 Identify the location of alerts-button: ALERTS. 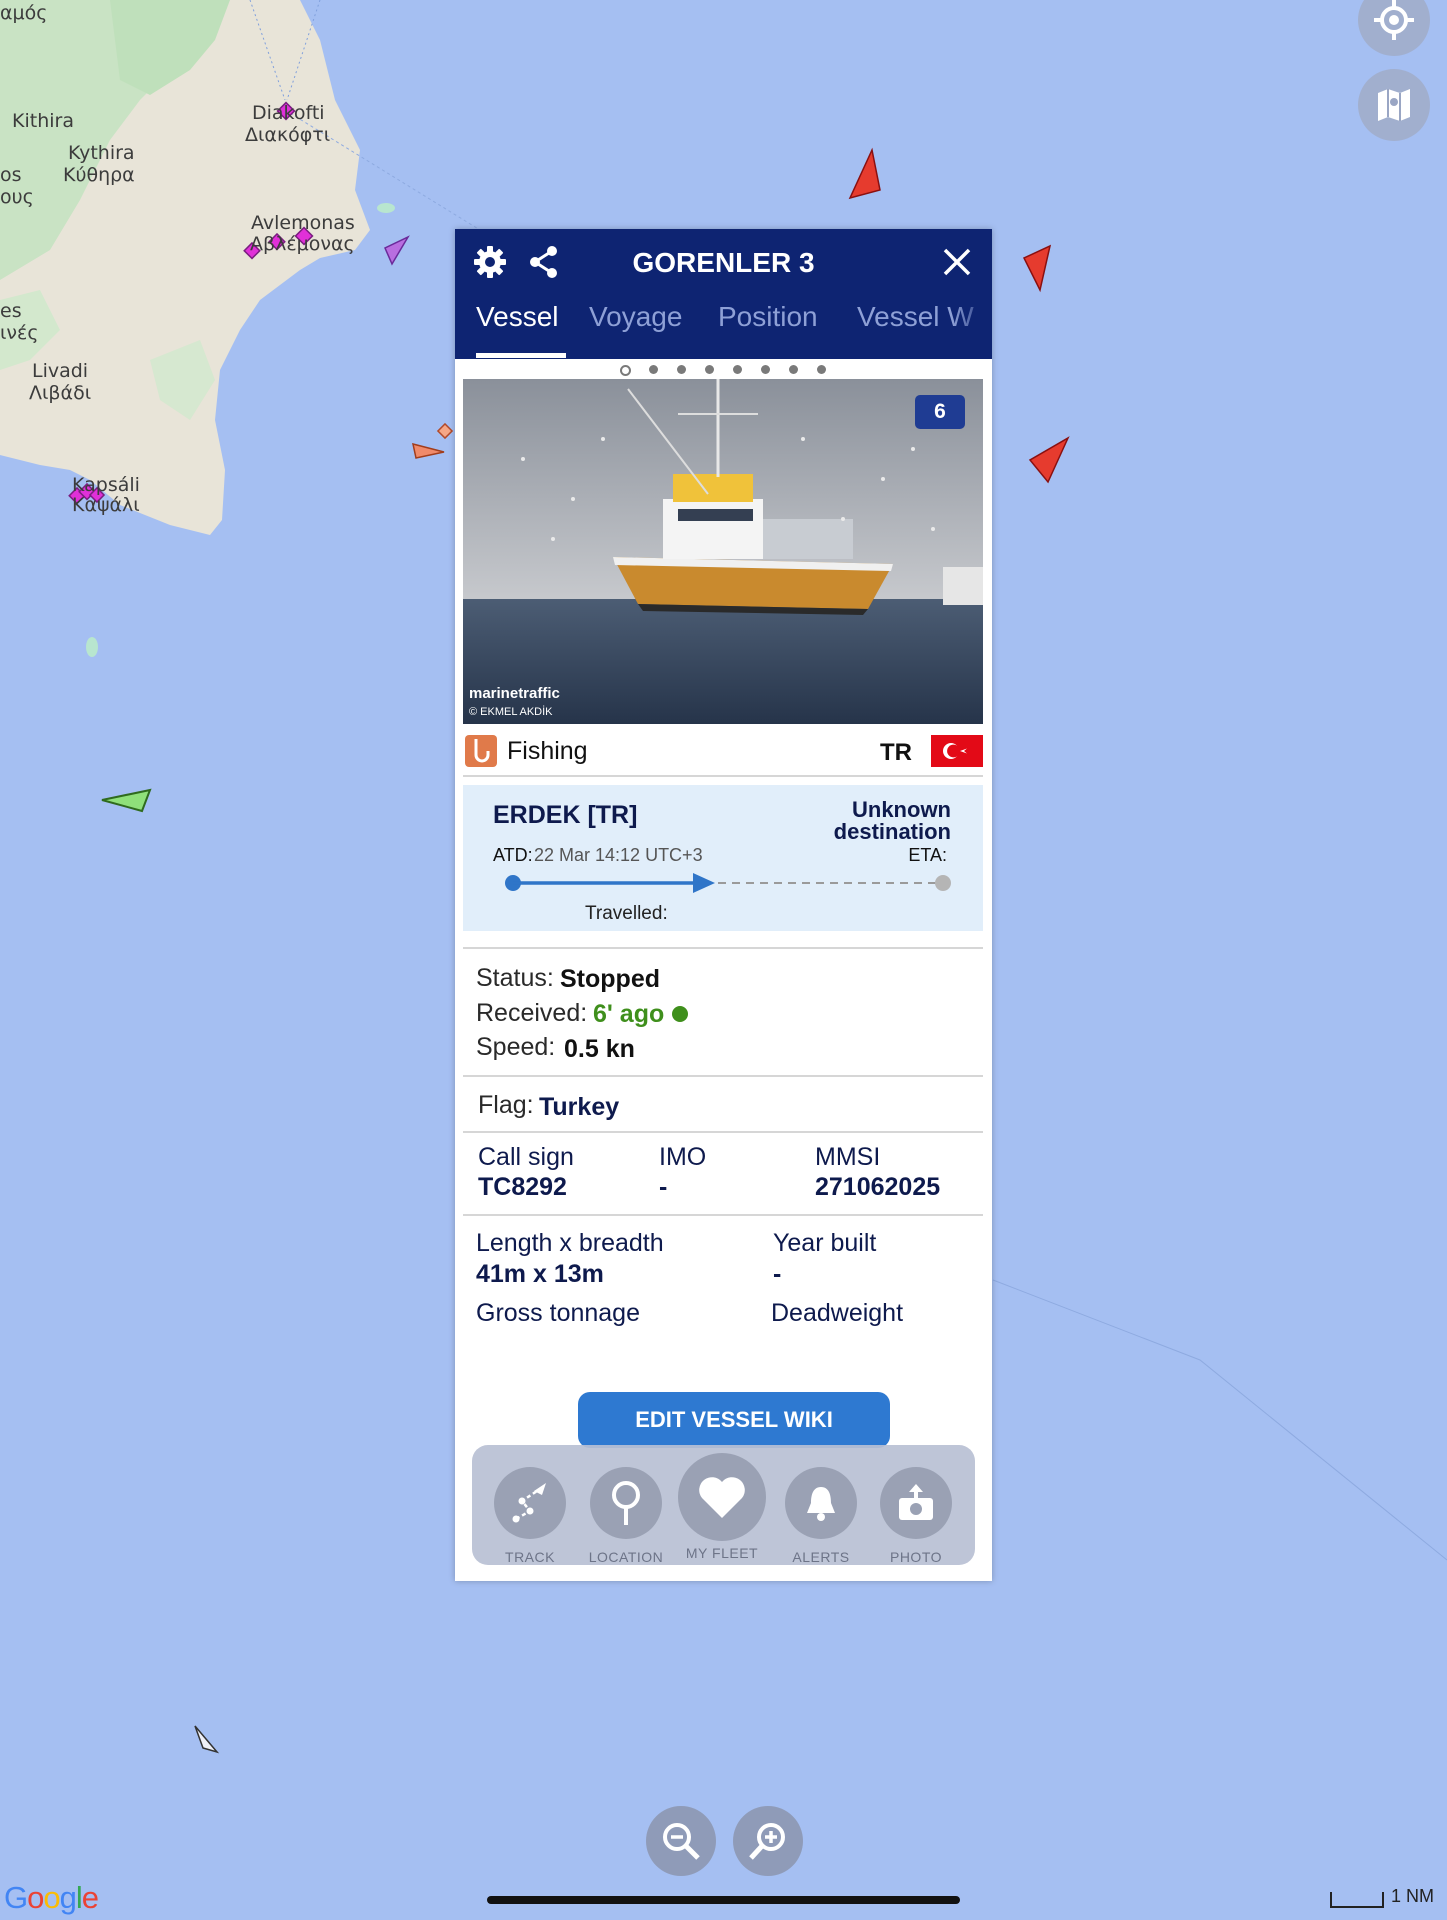
(821, 1516).